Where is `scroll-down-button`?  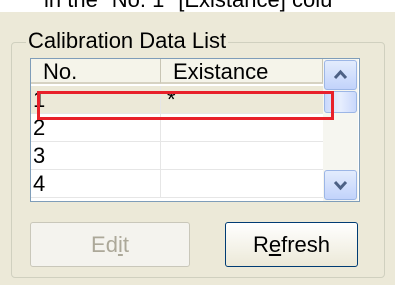 scroll-down-button is located at coordinates (340, 185).